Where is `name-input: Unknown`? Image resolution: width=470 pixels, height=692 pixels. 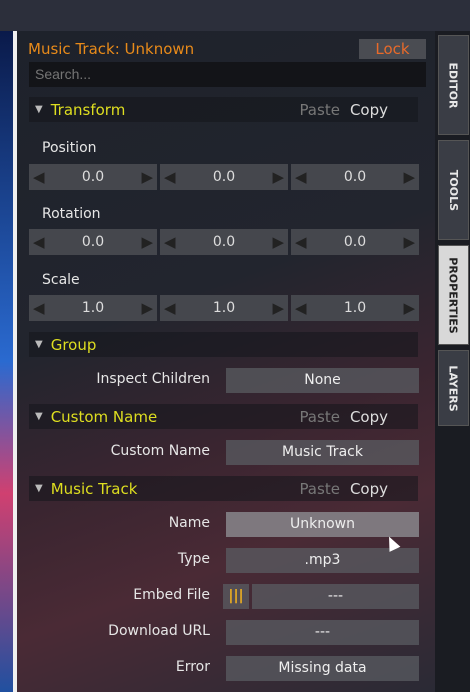 name-input: Unknown is located at coordinates (322, 524).